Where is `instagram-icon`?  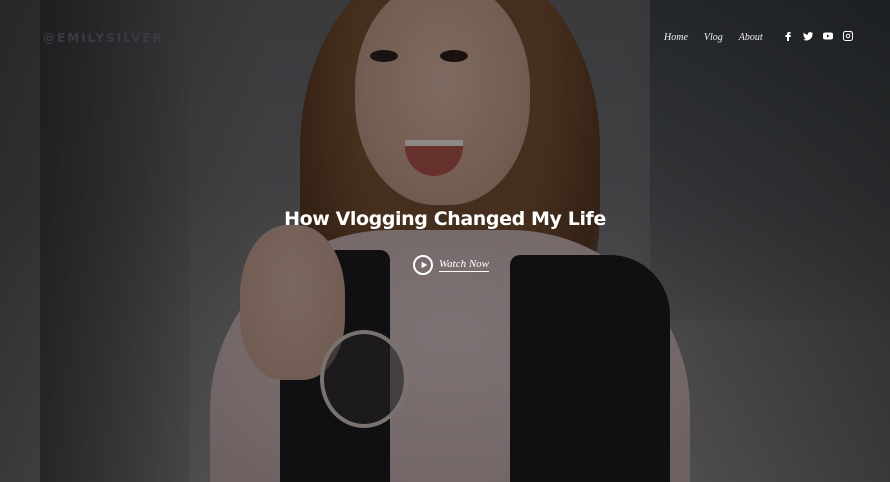
instagram-icon is located at coordinates (848, 36).